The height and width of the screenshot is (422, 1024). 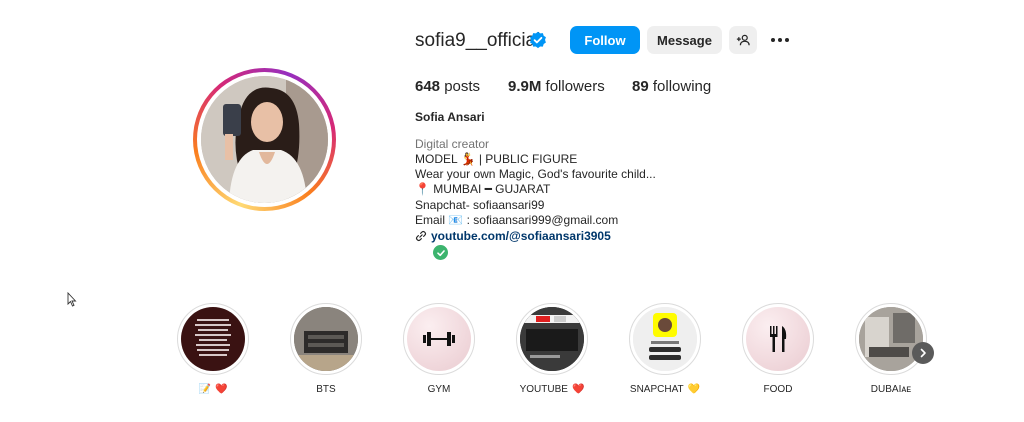 I want to click on profile-photo, so click(x=264, y=139).